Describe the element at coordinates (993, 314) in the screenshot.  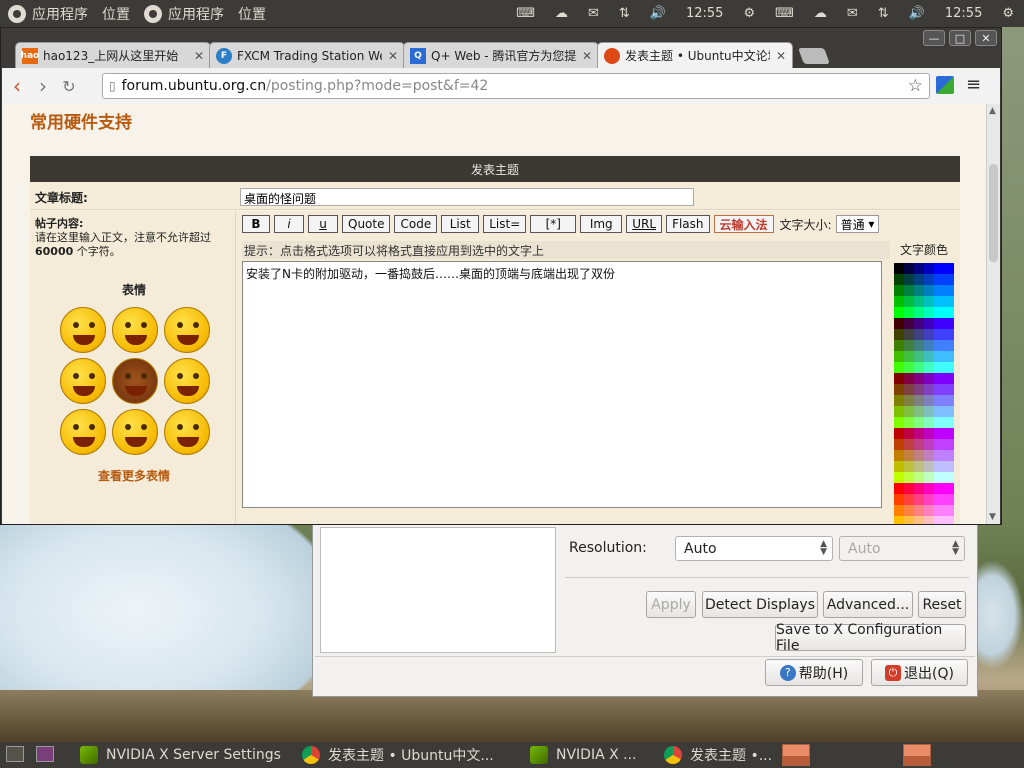
I see `page-scrollbar: ▲ ▼` at that location.